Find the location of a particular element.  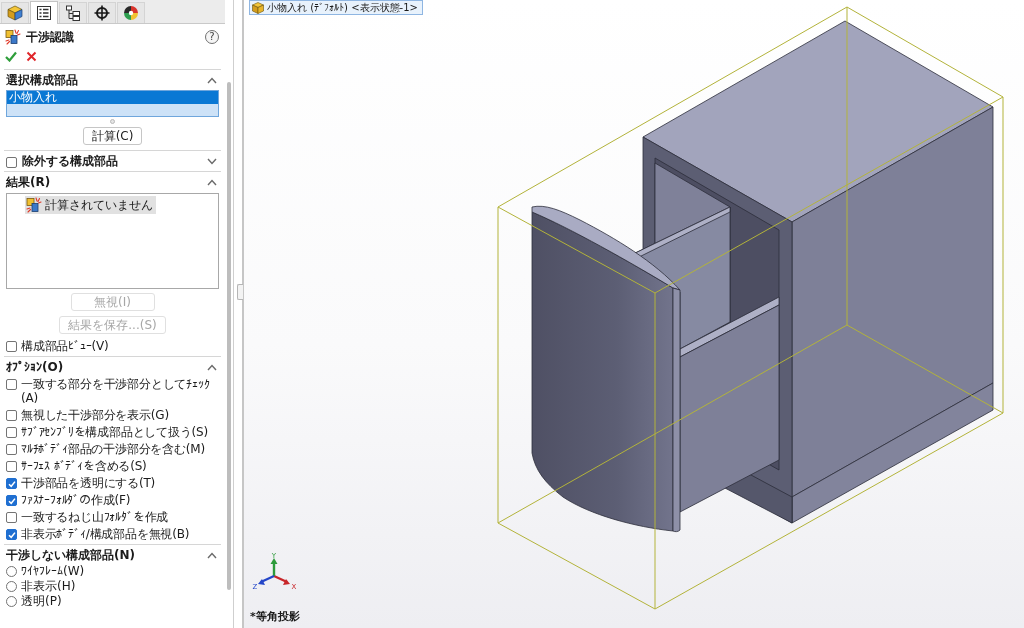

checkbox-label: 無視した干渉部分を表示(G) is located at coordinates (95, 415).